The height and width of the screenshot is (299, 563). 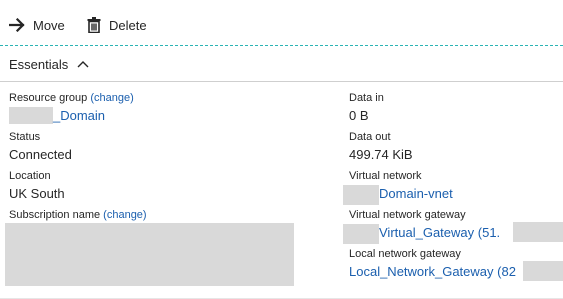 I want to click on location-field: Location UK South, so click(x=37, y=186).